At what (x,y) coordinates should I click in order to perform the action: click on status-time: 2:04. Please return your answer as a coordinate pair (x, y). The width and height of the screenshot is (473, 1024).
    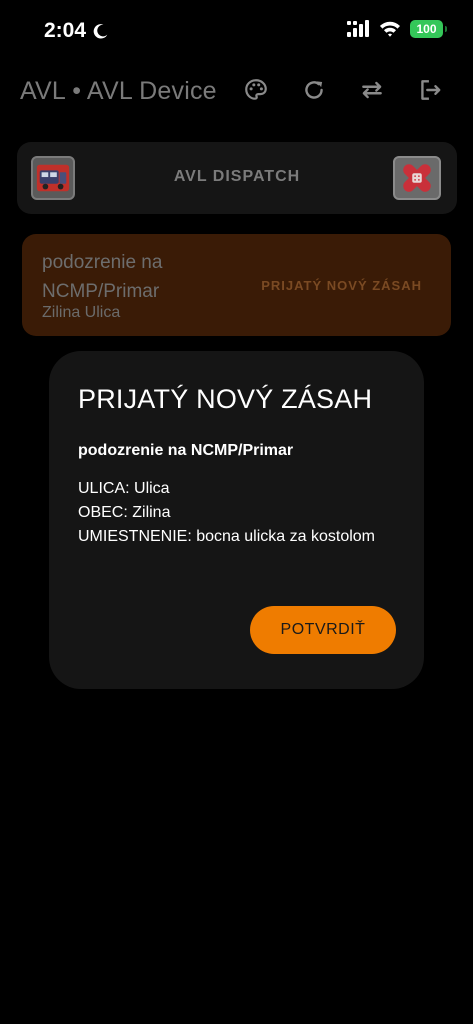
    Looking at the image, I should click on (77, 31).